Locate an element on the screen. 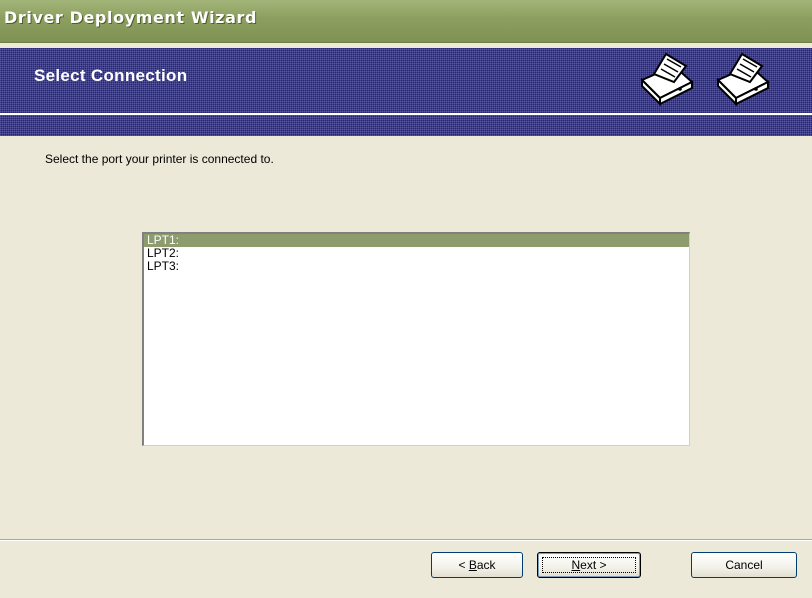 The image size is (812, 598). header-banner: Select Connection is located at coordinates (406, 92).